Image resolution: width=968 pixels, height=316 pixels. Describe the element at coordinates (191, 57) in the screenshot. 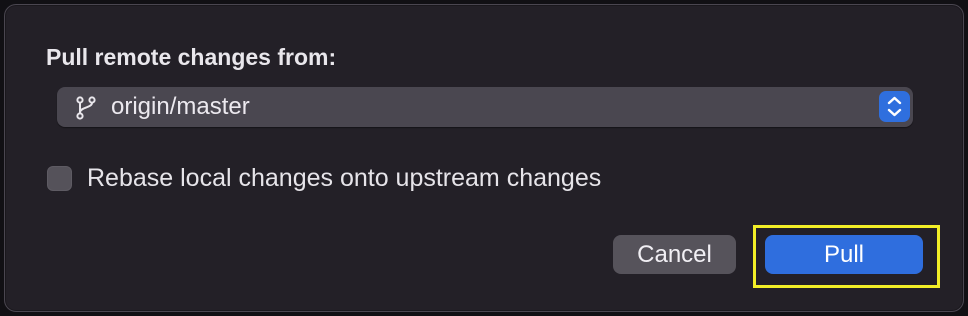

I see `dialog-heading: Pull remote changes from:` at that location.